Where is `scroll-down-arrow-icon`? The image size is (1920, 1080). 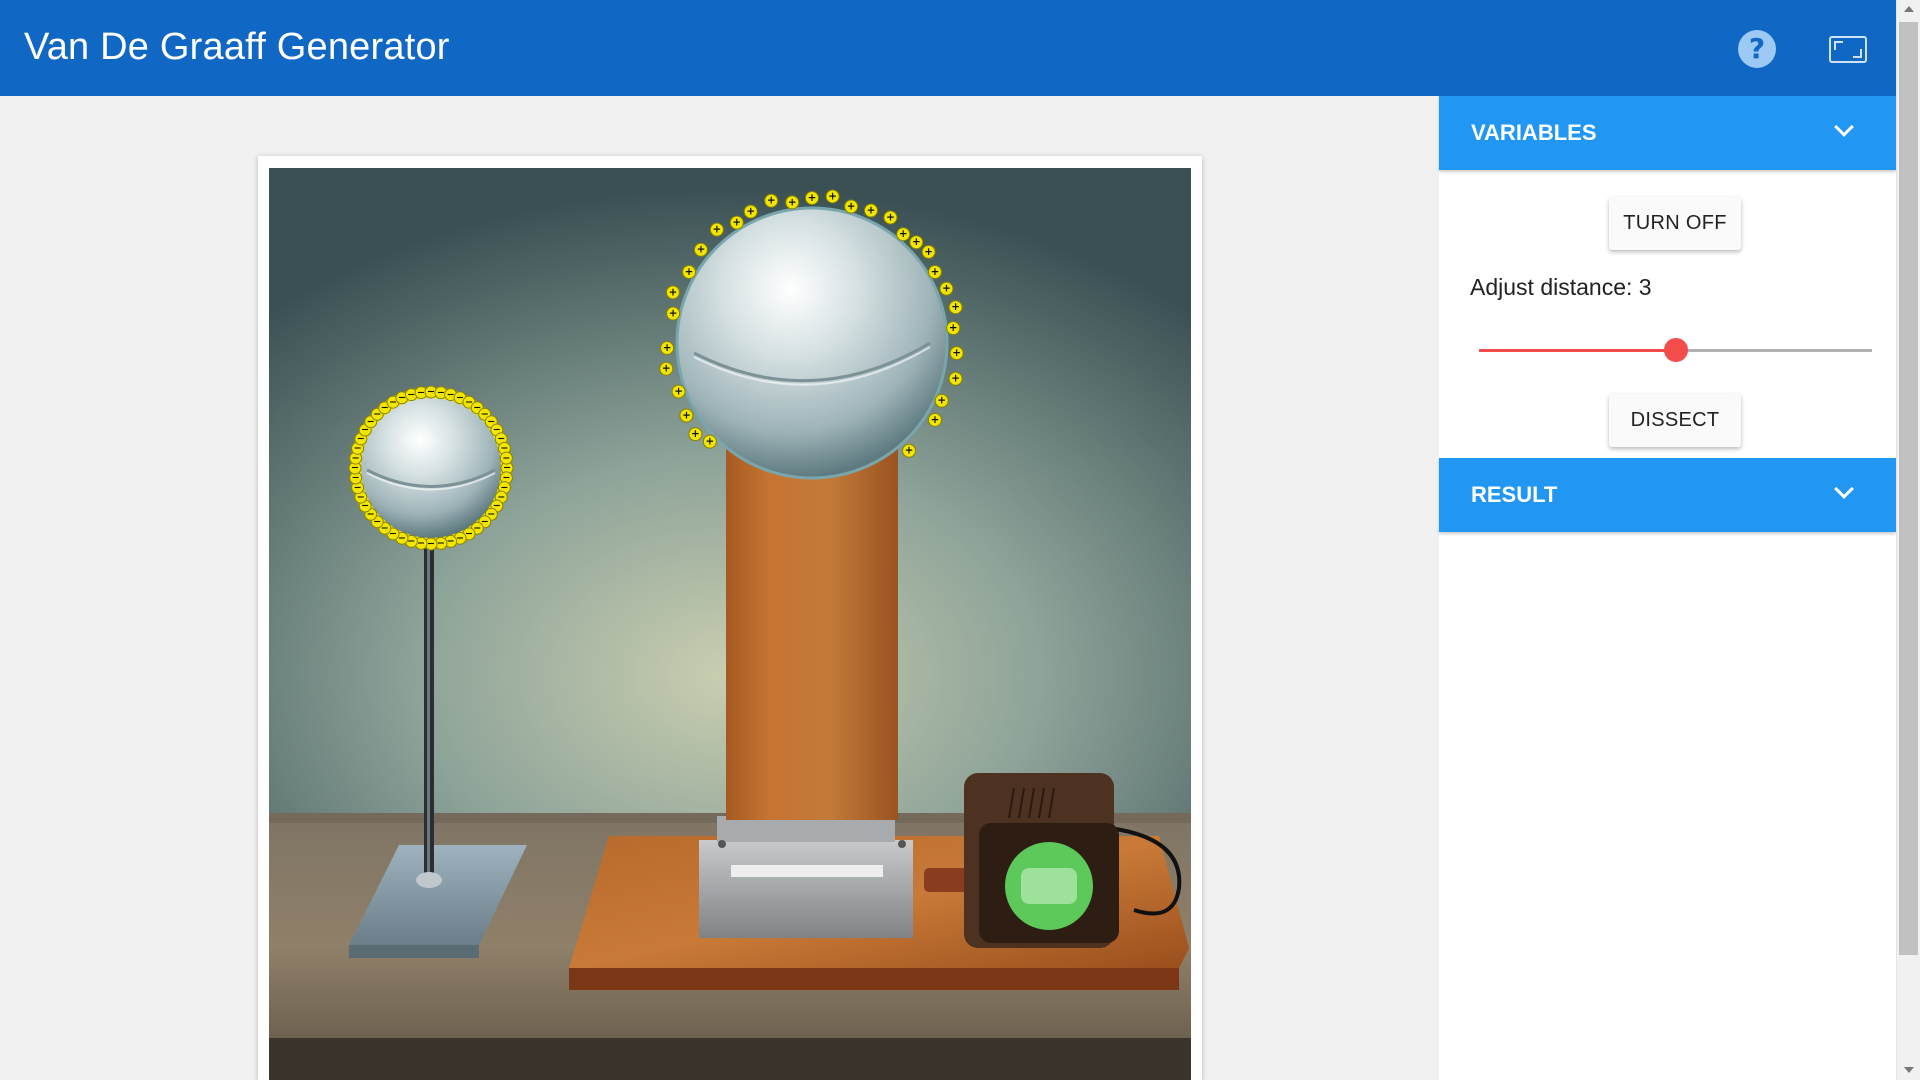 scroll-down-arrow-icon is located at coordinates (1909, 1070).